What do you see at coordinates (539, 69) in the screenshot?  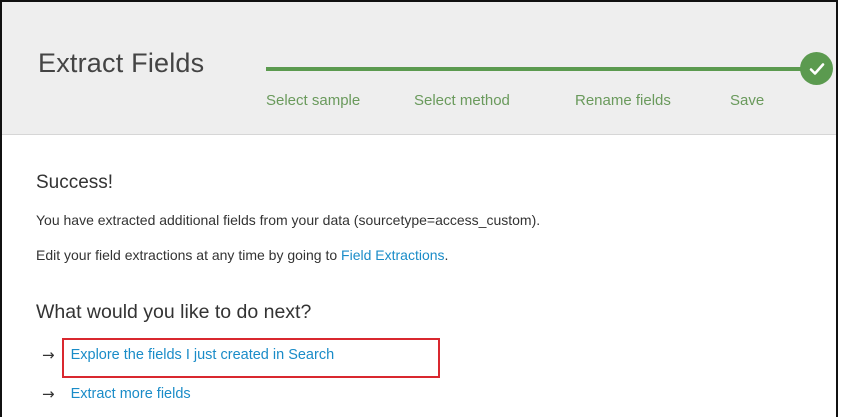 I see `wizard-progress-bar` at bounding box center [539, 69].